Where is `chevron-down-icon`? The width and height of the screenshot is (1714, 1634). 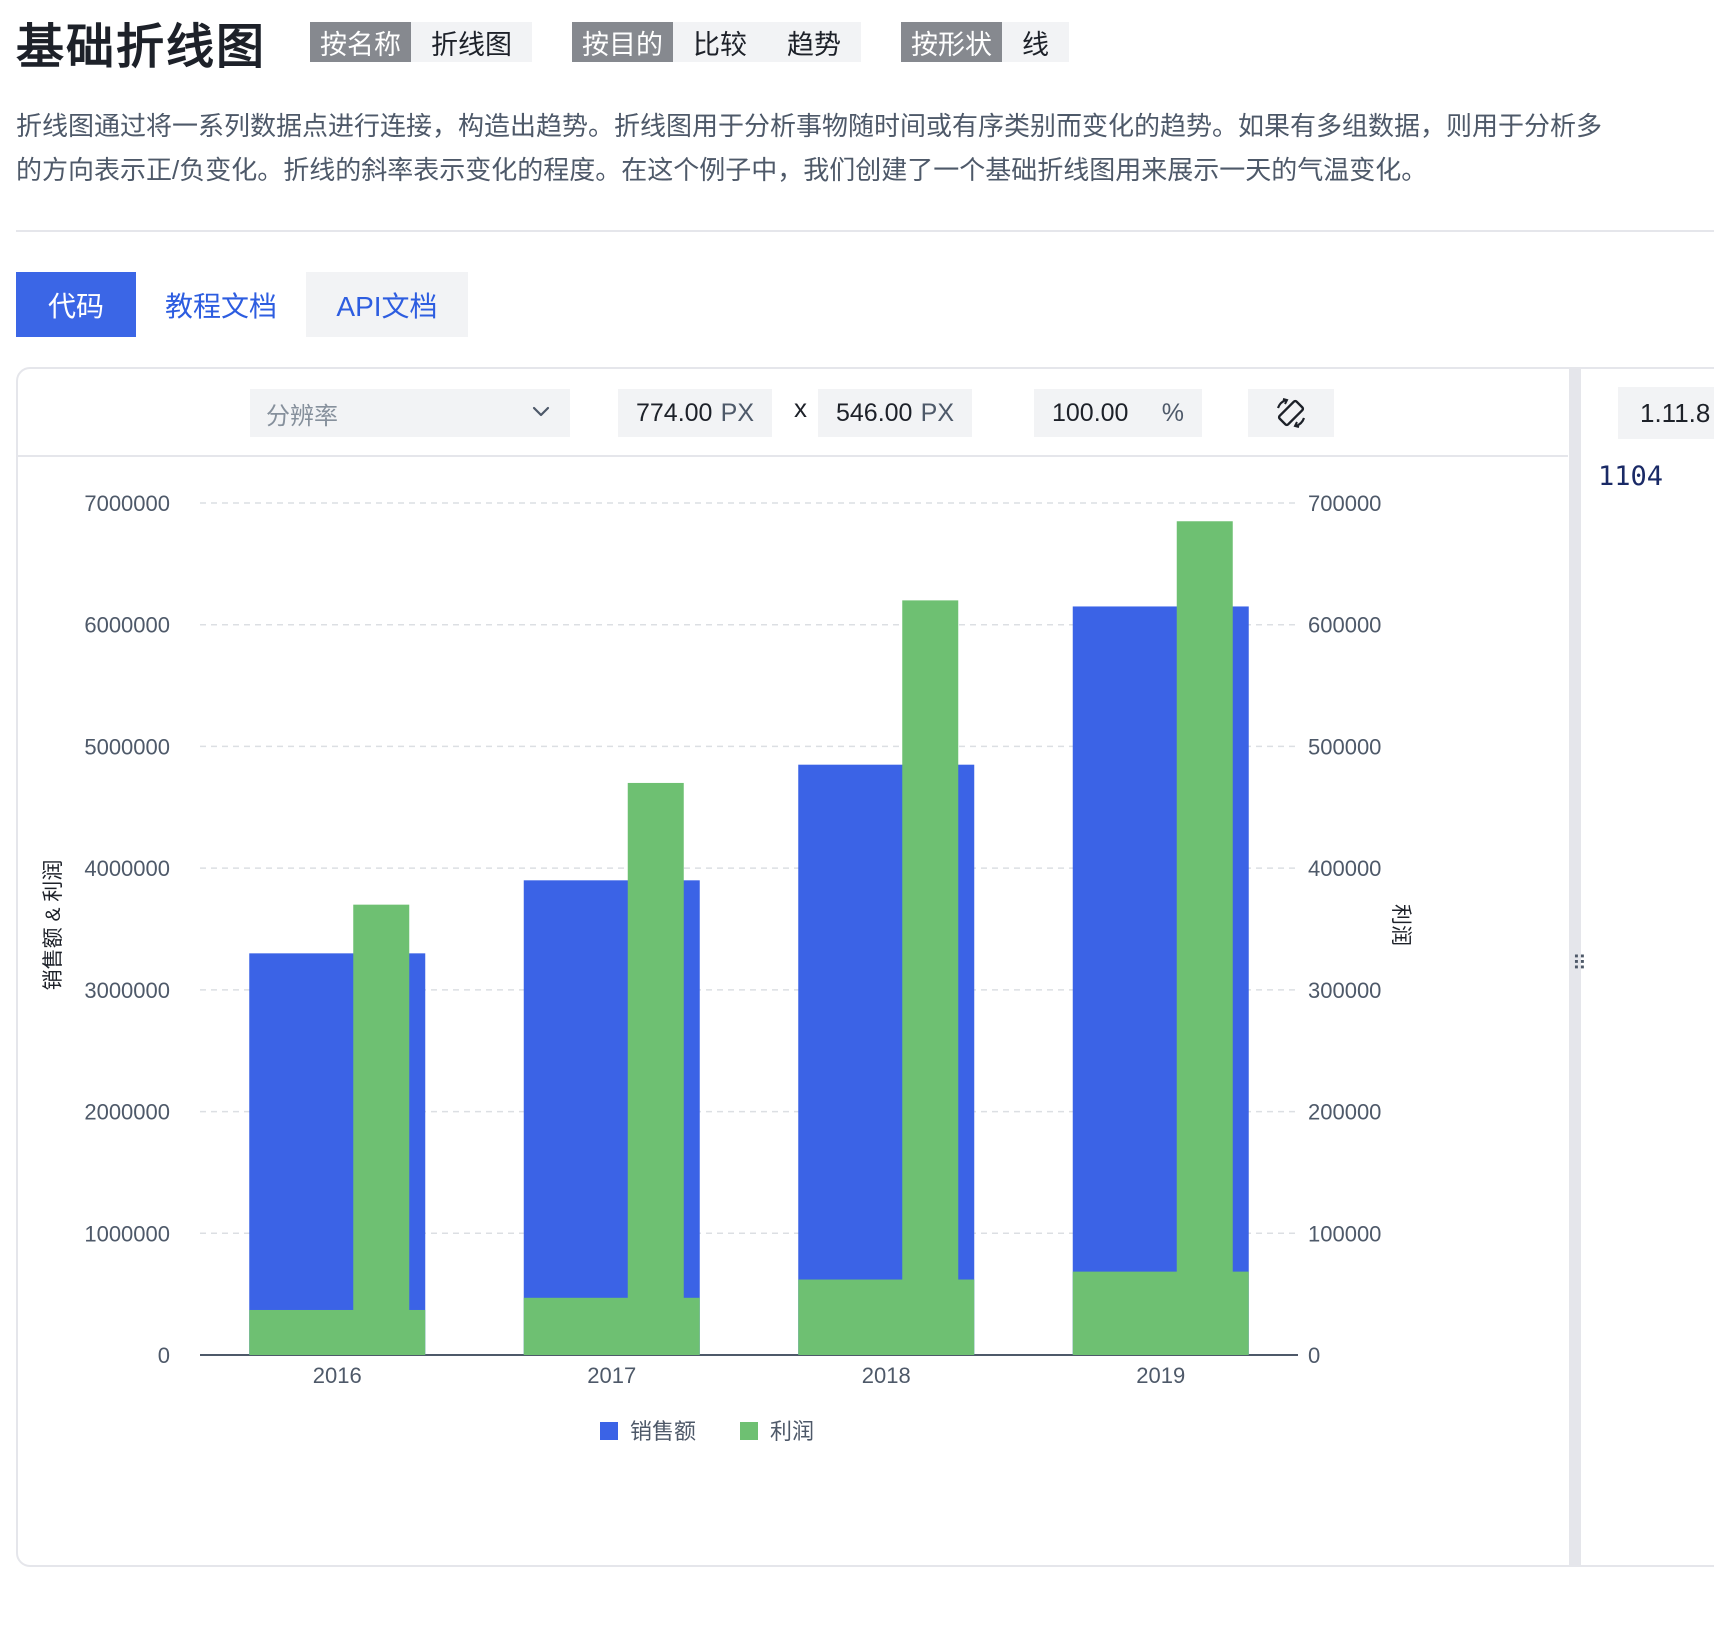 chevron-down-icon is located at coordinates (541, 411).